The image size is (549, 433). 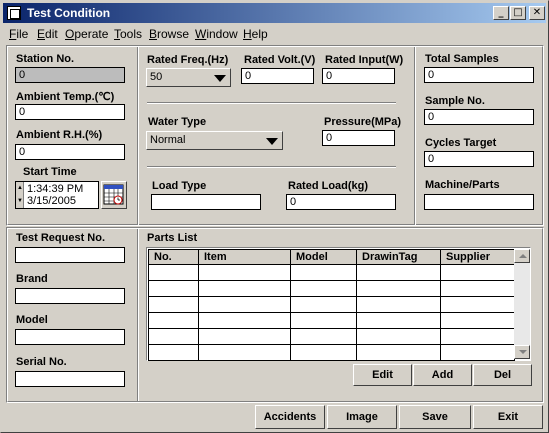 I want to click on cycles-target-label: Cycles Target, so click(x=461, y=143).